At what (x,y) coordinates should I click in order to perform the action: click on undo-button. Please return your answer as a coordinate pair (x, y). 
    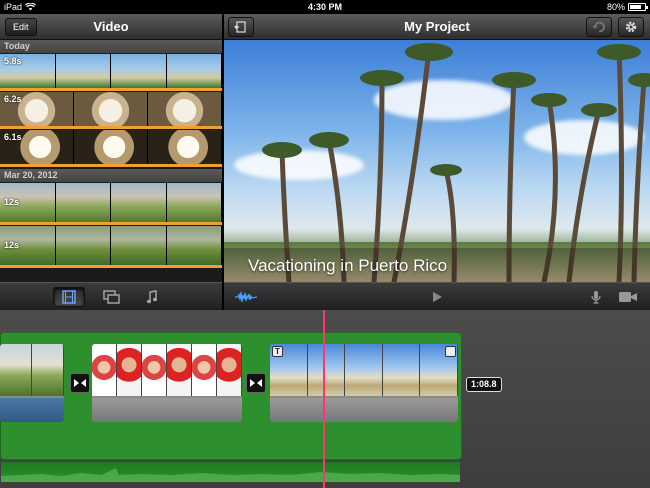
    Looking at the image, I should click on (599, 27).